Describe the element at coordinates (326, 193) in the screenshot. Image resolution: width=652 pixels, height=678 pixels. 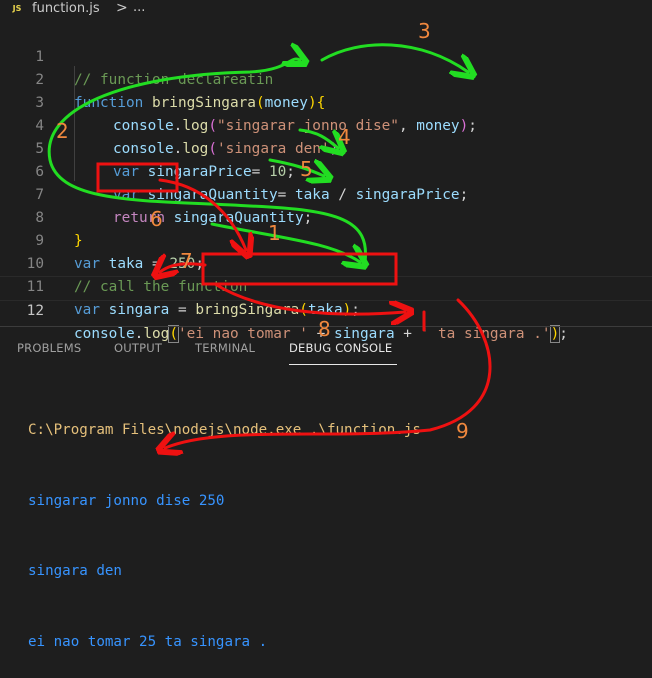
I see `code-line-7: 7 return singaraQuantity;` at that location.